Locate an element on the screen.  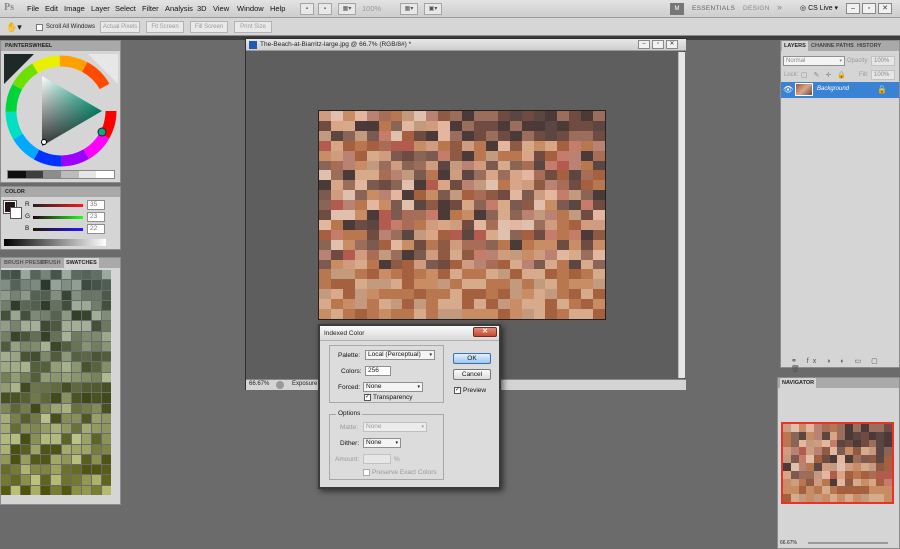
navigator-panel: NAVIGATOR 66.67% is located at coordinates (838, 463).